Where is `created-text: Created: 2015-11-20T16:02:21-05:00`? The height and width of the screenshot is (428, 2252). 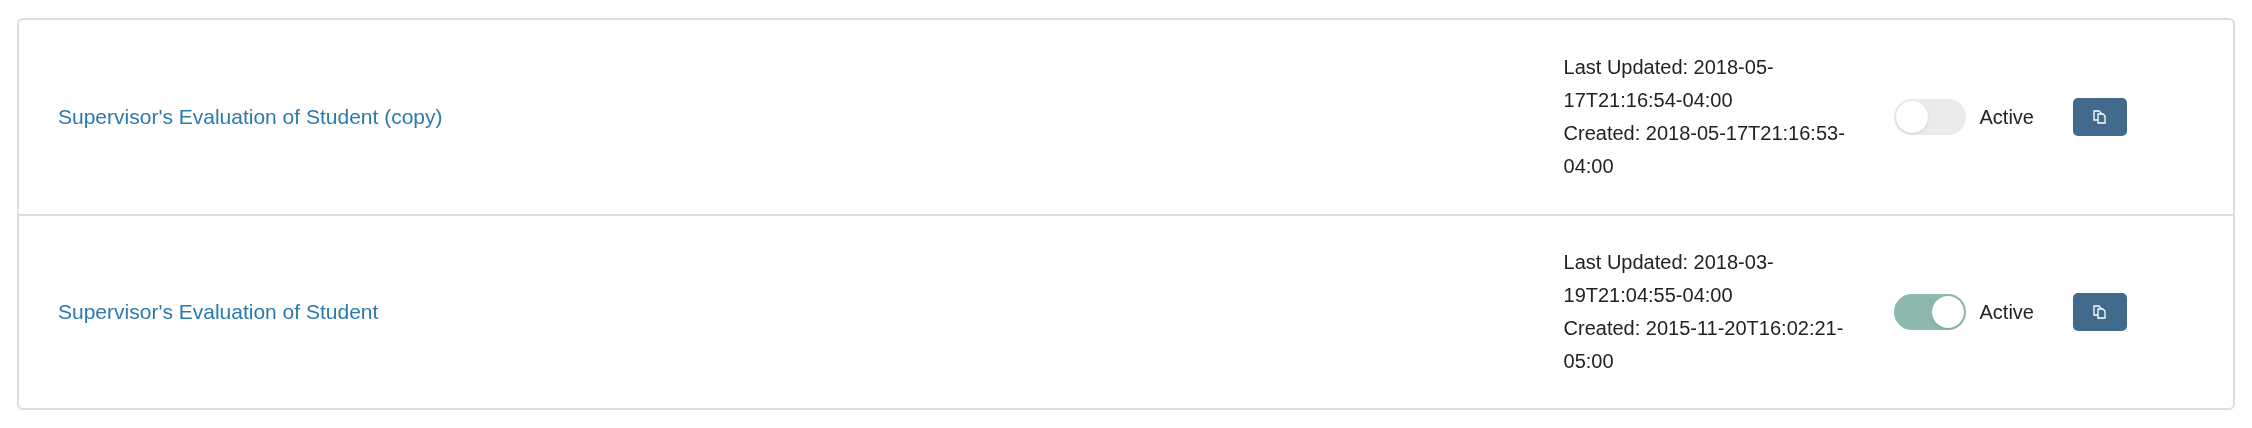
created-text: Created: 2015-11-20T16:02:21-05:00 is located at coordinates (1704, 345).